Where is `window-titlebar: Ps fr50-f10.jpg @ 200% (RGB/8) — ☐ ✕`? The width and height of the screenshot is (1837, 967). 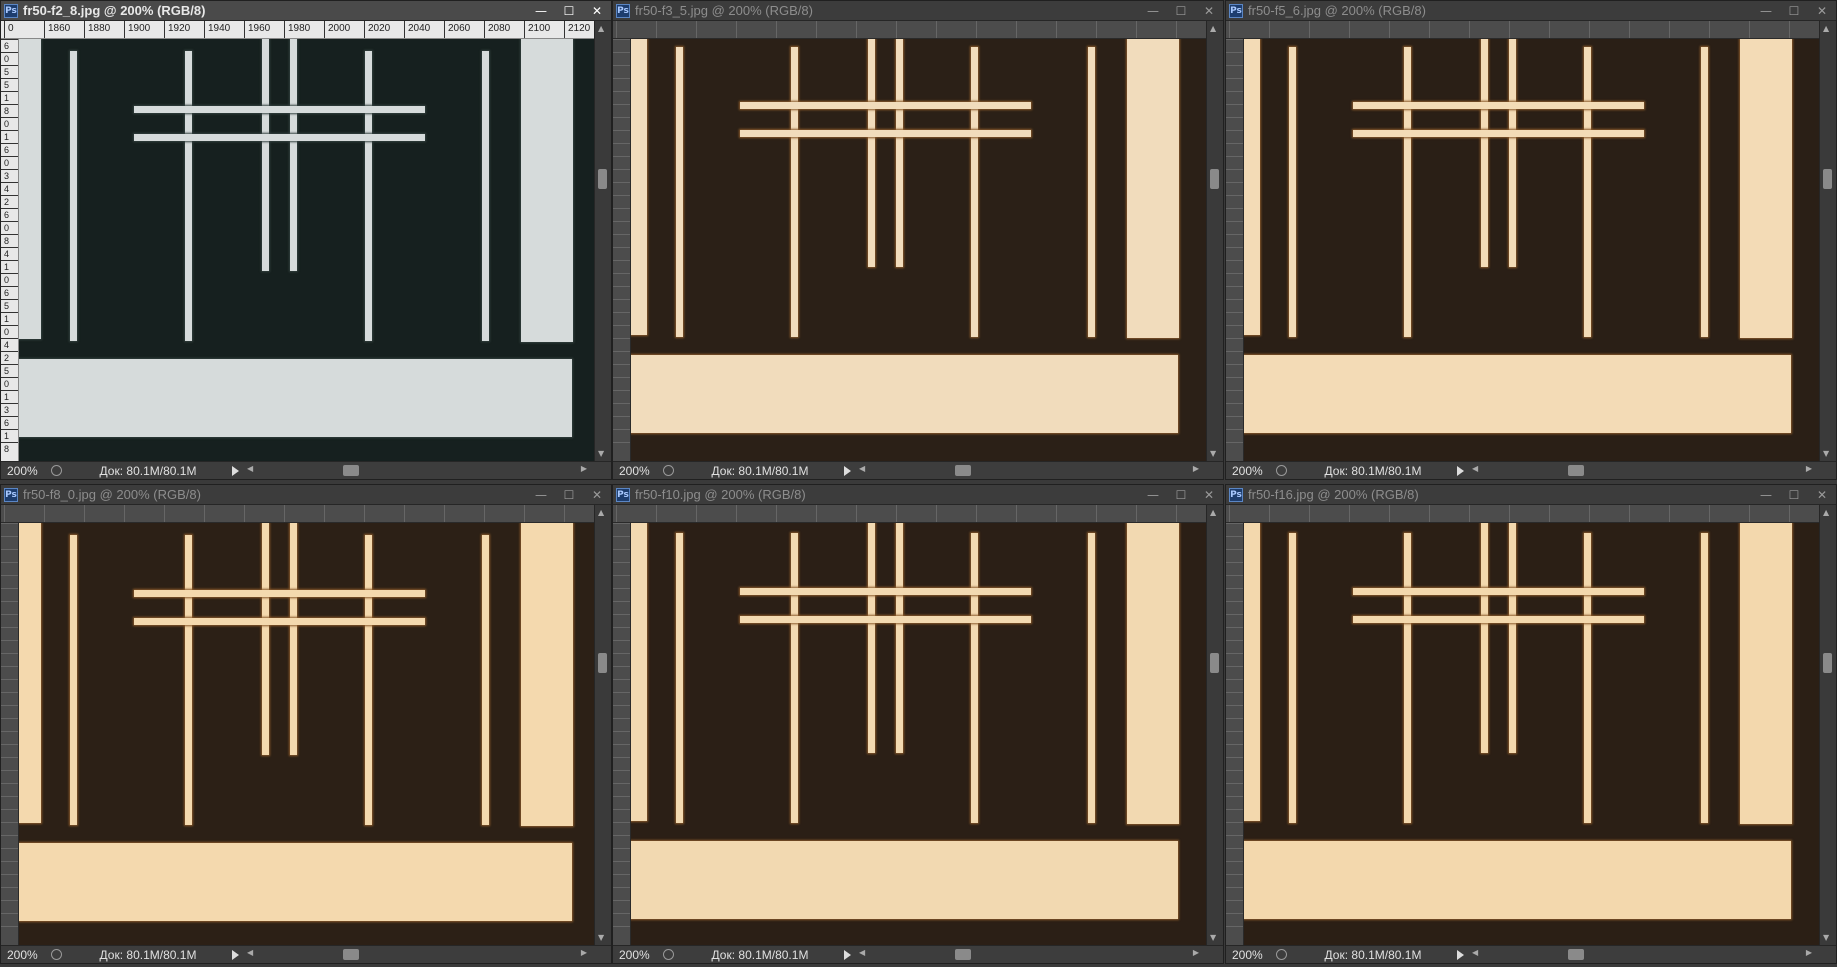
window-titlebar: Ps fr50-f10.jpg @ 200% (RGB/8) — ☐ ✕ is located at coordinates (918, 495).